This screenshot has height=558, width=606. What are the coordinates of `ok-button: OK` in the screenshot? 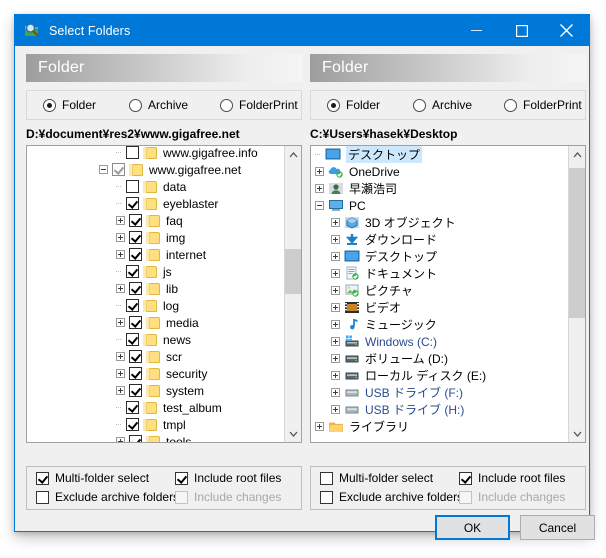 It's located at (472, 527).